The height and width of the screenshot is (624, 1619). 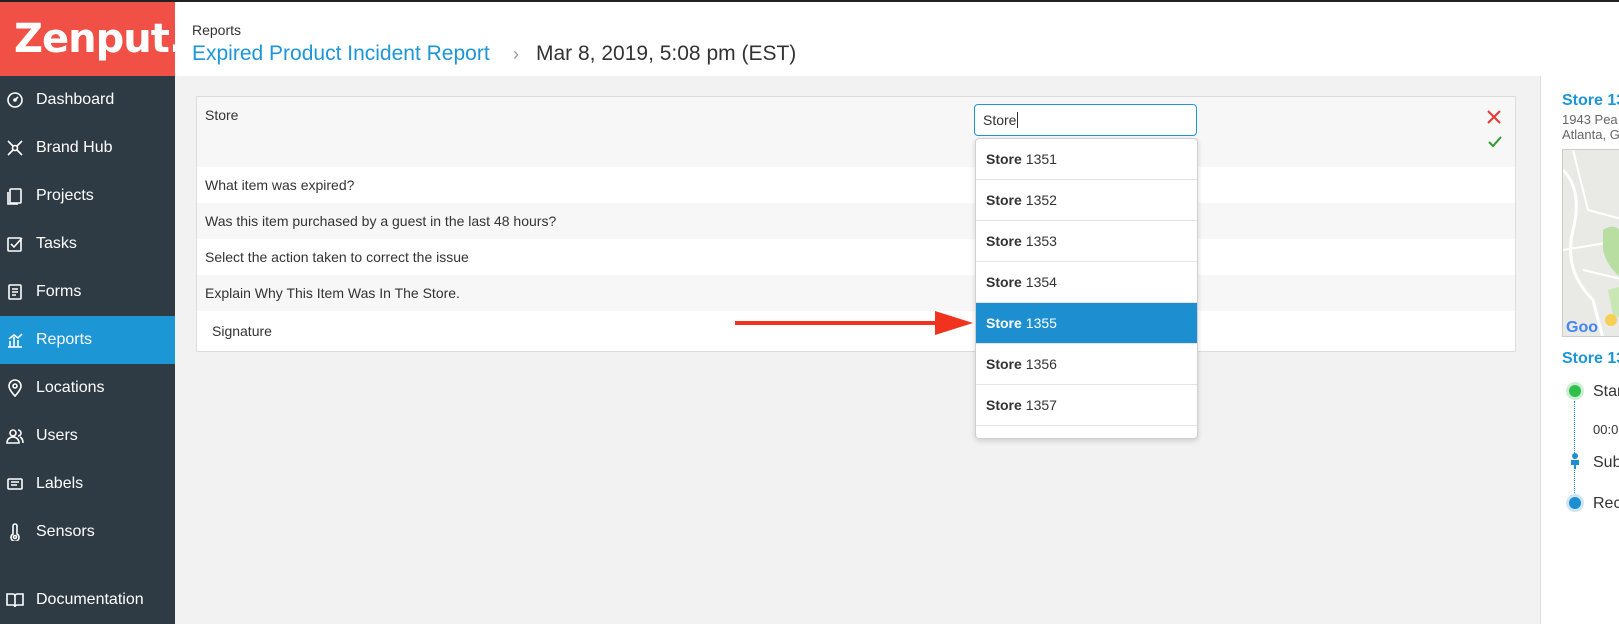 I want to click on timeline-start-dot-icon, so click(x=1575, y=391).